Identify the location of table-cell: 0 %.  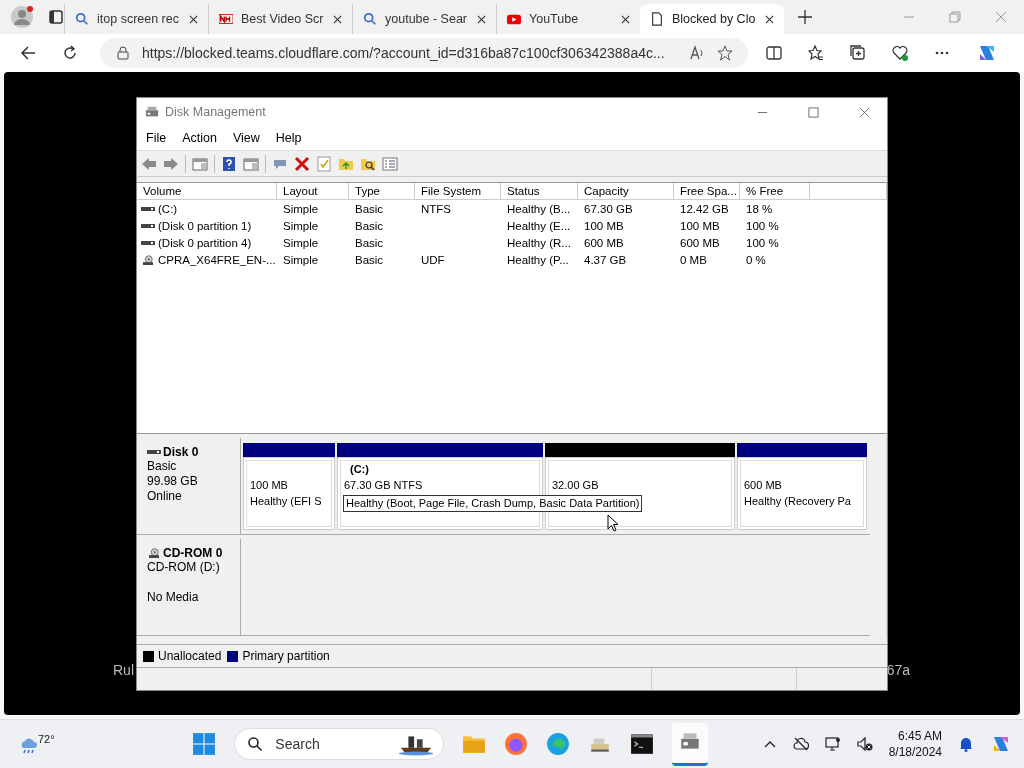
(756, 259).